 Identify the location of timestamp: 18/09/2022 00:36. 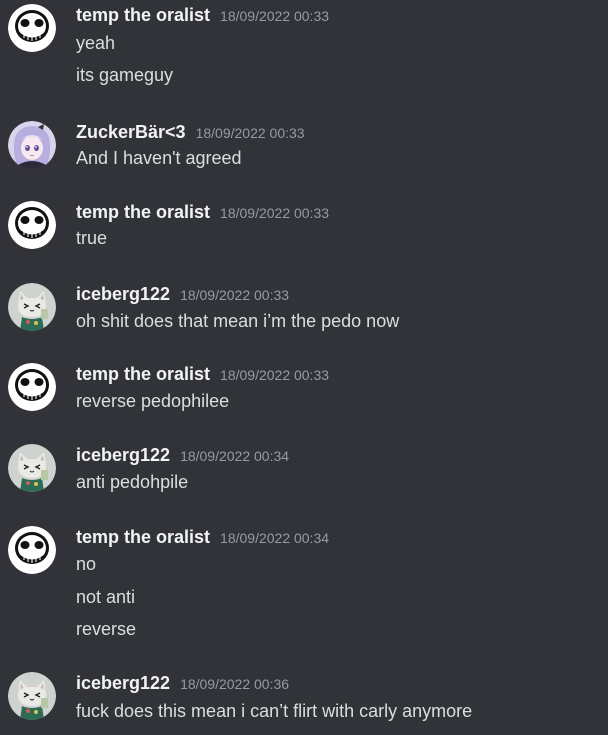
(235, 684).